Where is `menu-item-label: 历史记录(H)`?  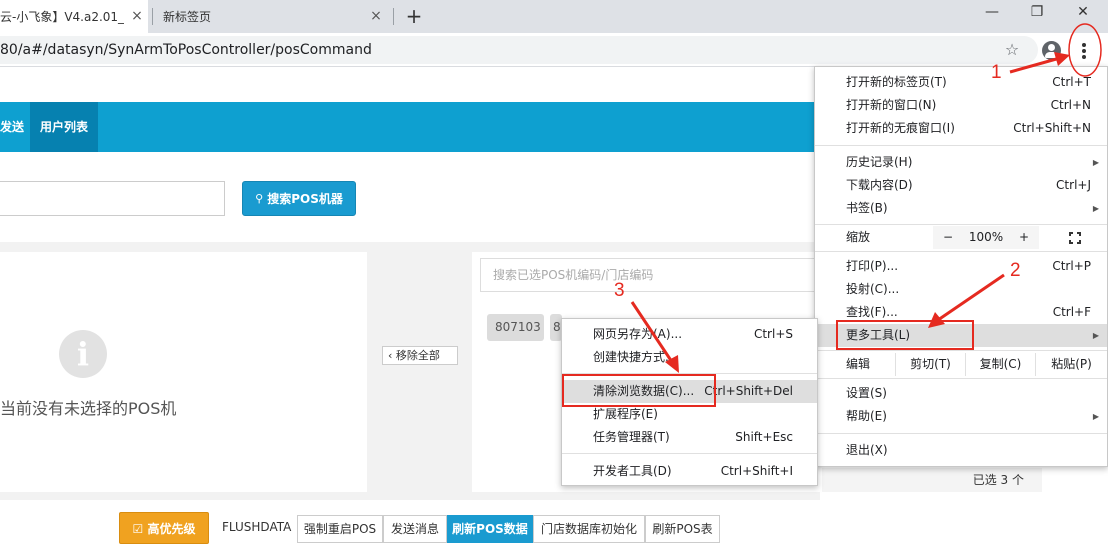
menu-item-label: 历史记录(H) is located at coordinates (879, 162).